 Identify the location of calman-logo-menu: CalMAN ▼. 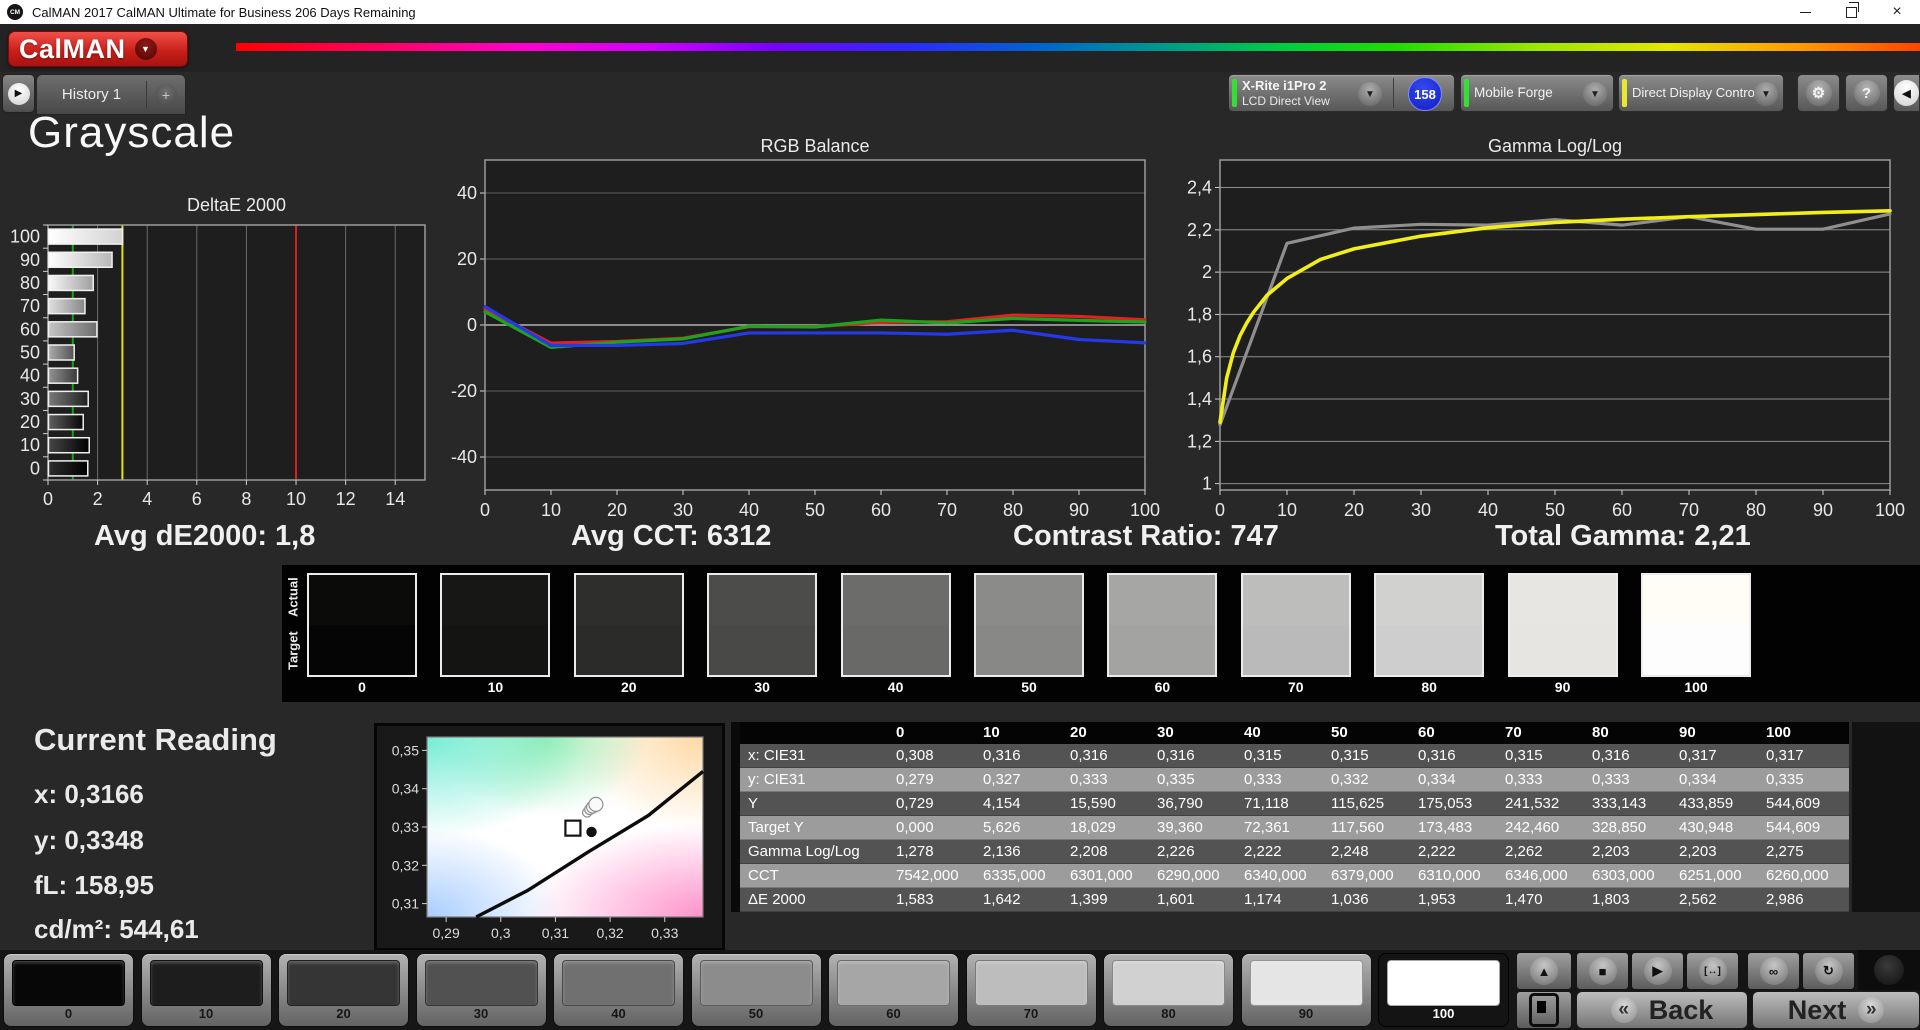
(98, 49).